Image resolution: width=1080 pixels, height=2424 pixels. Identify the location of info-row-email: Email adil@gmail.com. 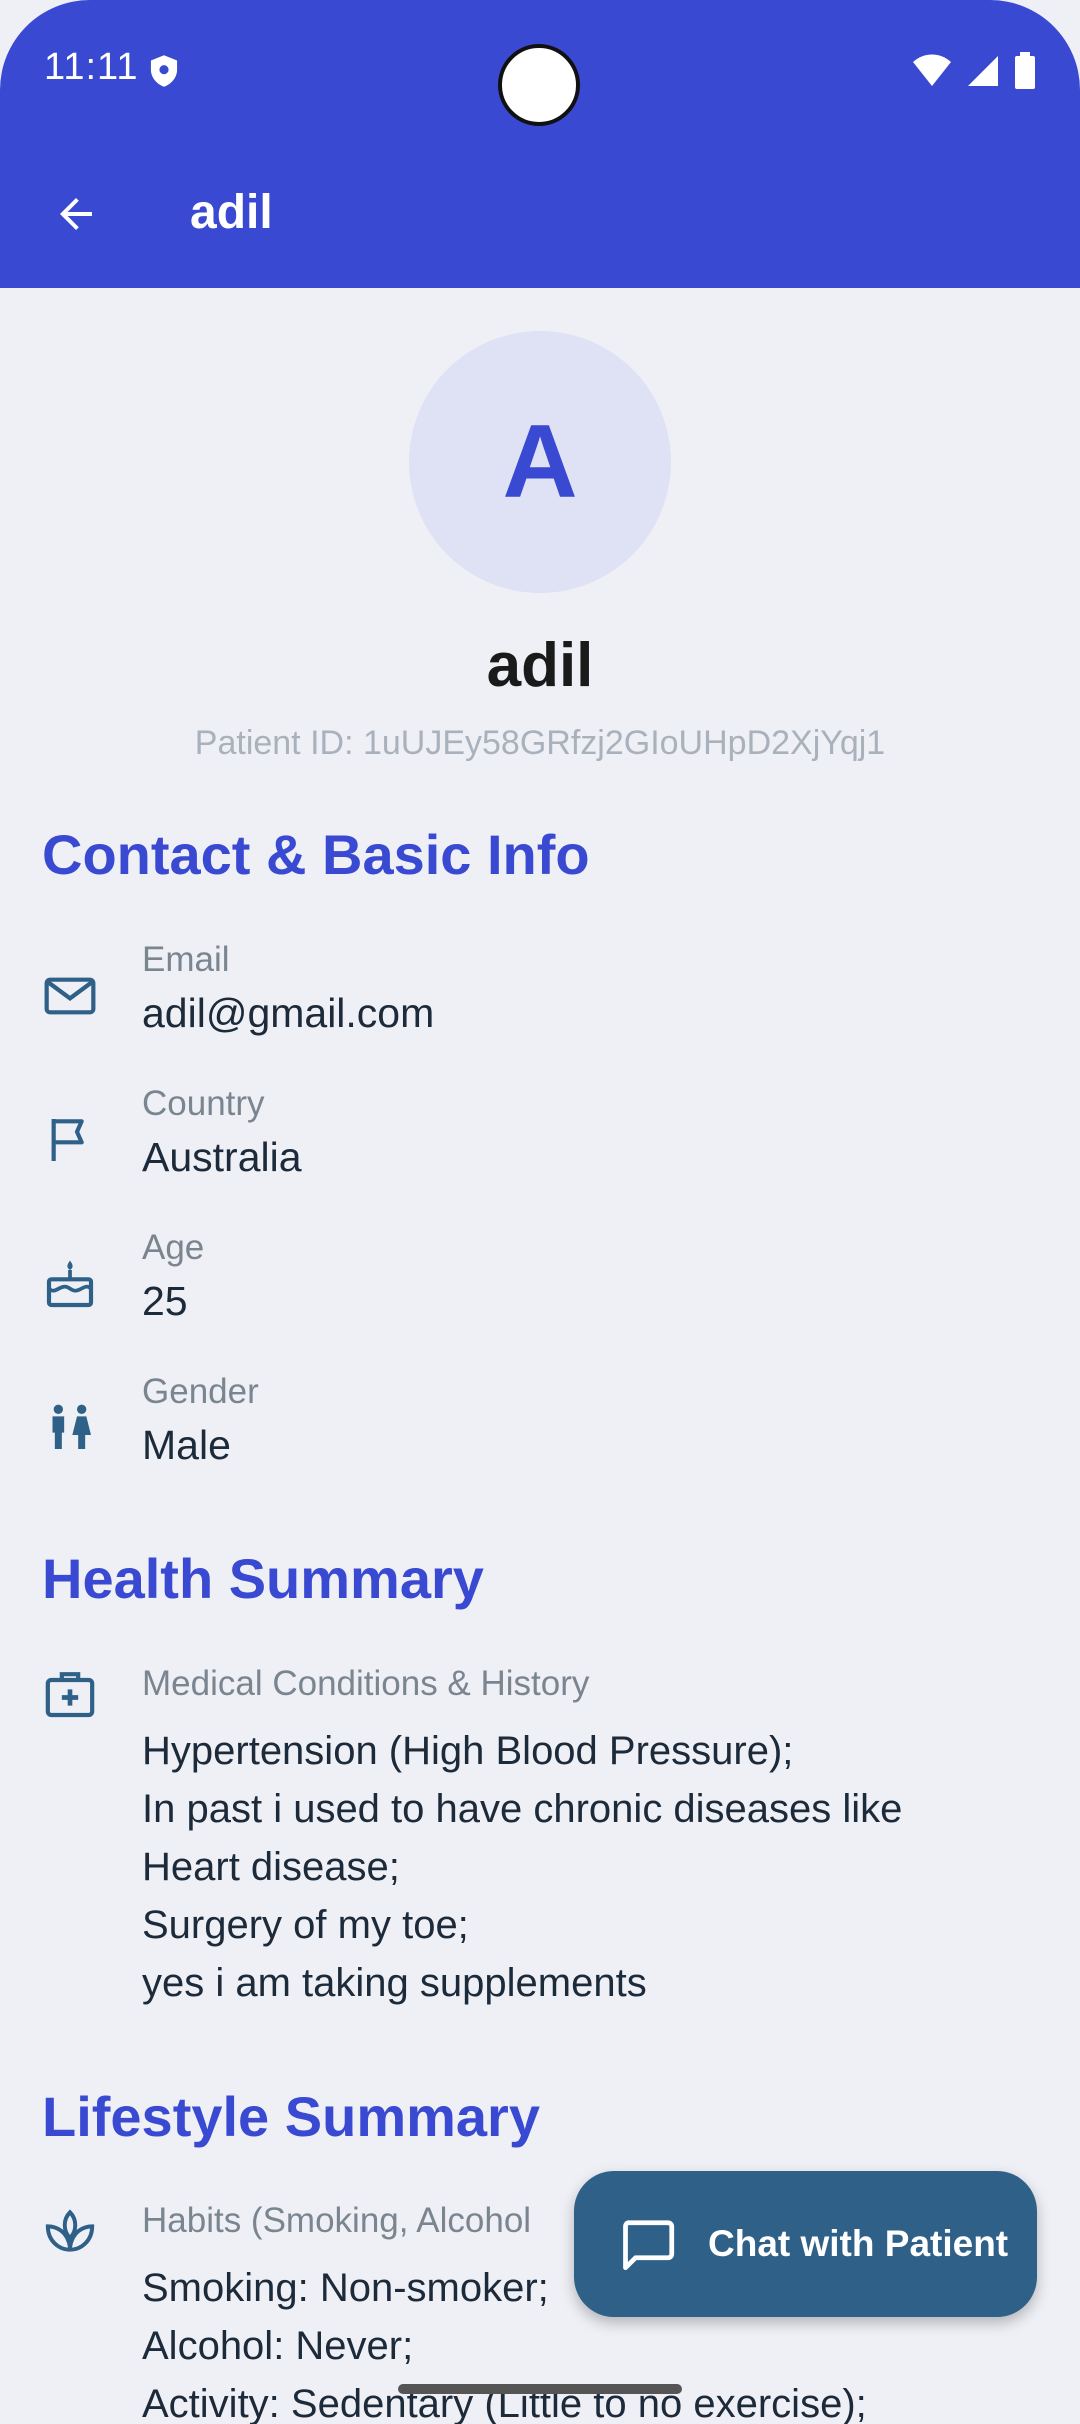
(542, 1000).